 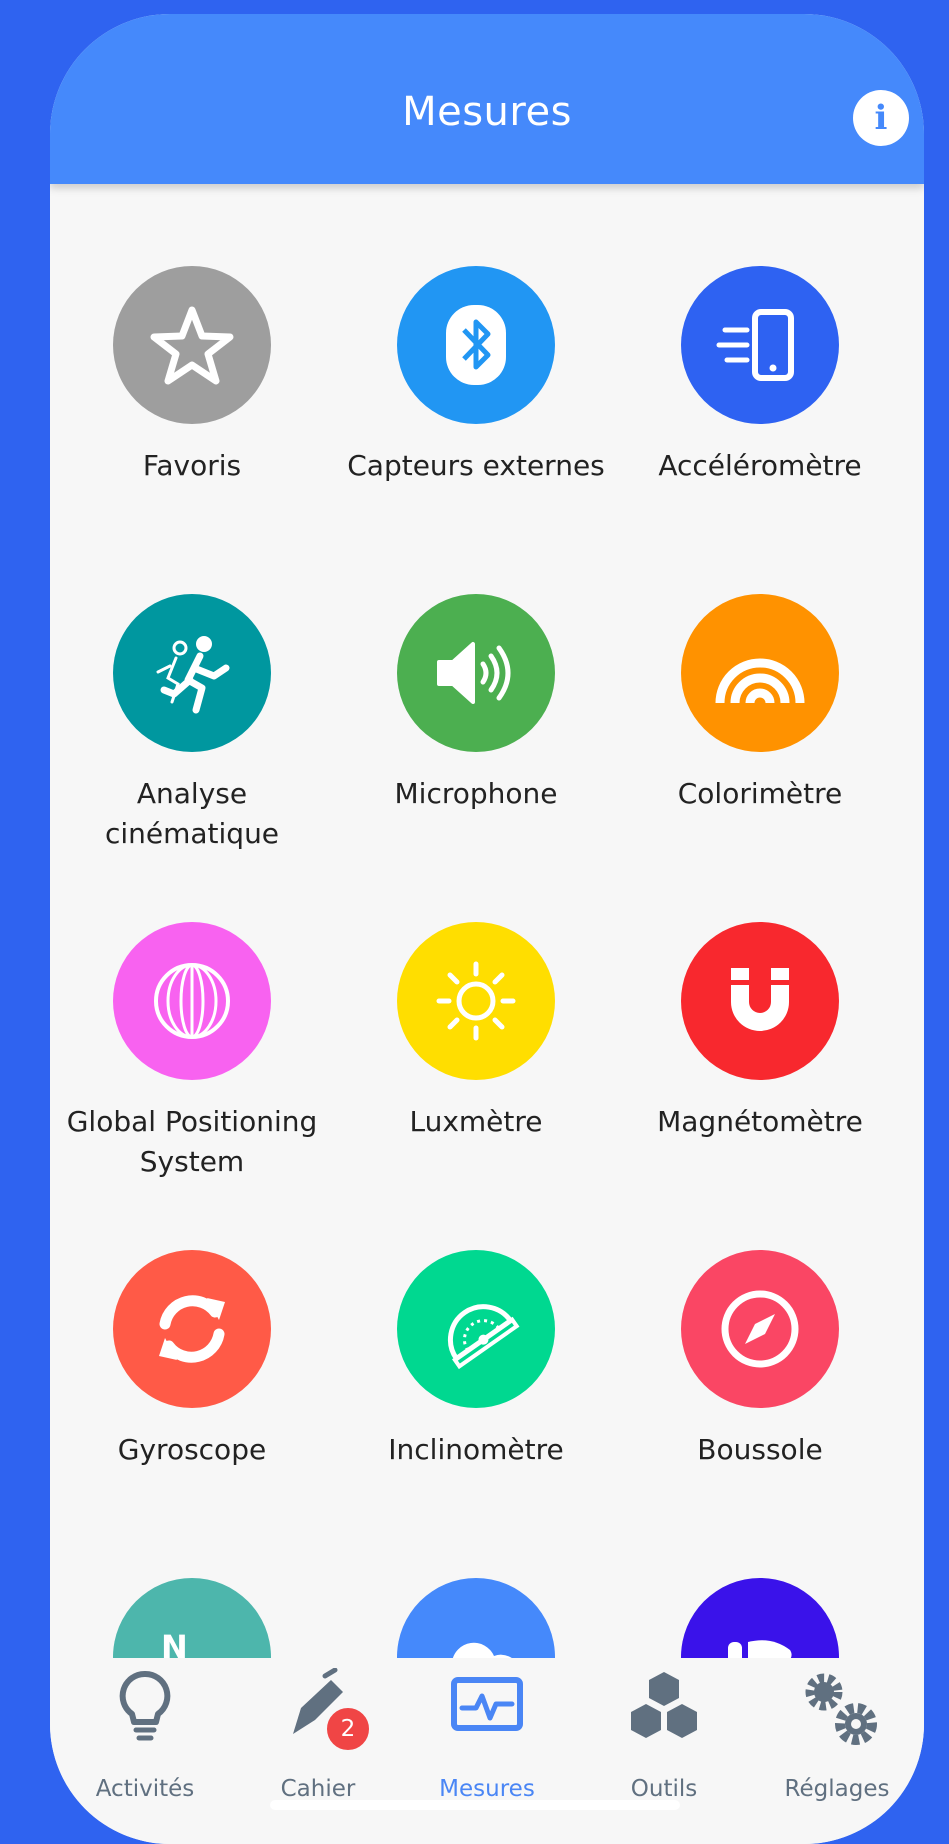 I want to click on tile-analyse-cinematique: Analyse cinématique, so click(x=192, y=744).